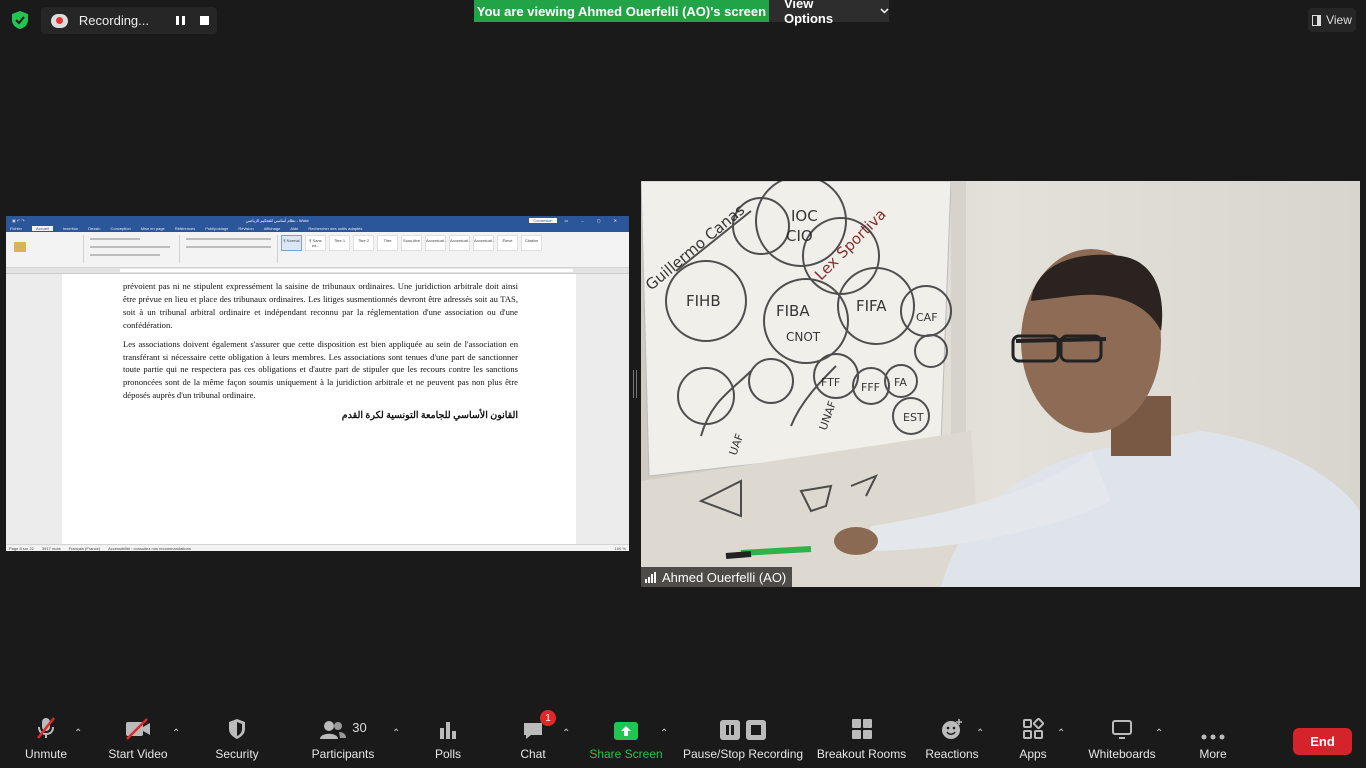  Describe the element at coordinates (20, 20) in the screenshot. I see `security-shield-icon` at that location.